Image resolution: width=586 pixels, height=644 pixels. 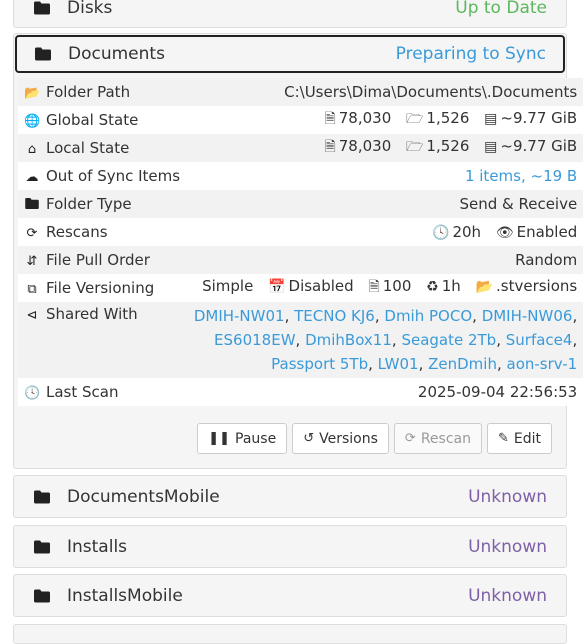 What do you see at coordinates (385, 260) in the screenshot?
I see `pull-order-value: Random` at bounding box center [385, 260].